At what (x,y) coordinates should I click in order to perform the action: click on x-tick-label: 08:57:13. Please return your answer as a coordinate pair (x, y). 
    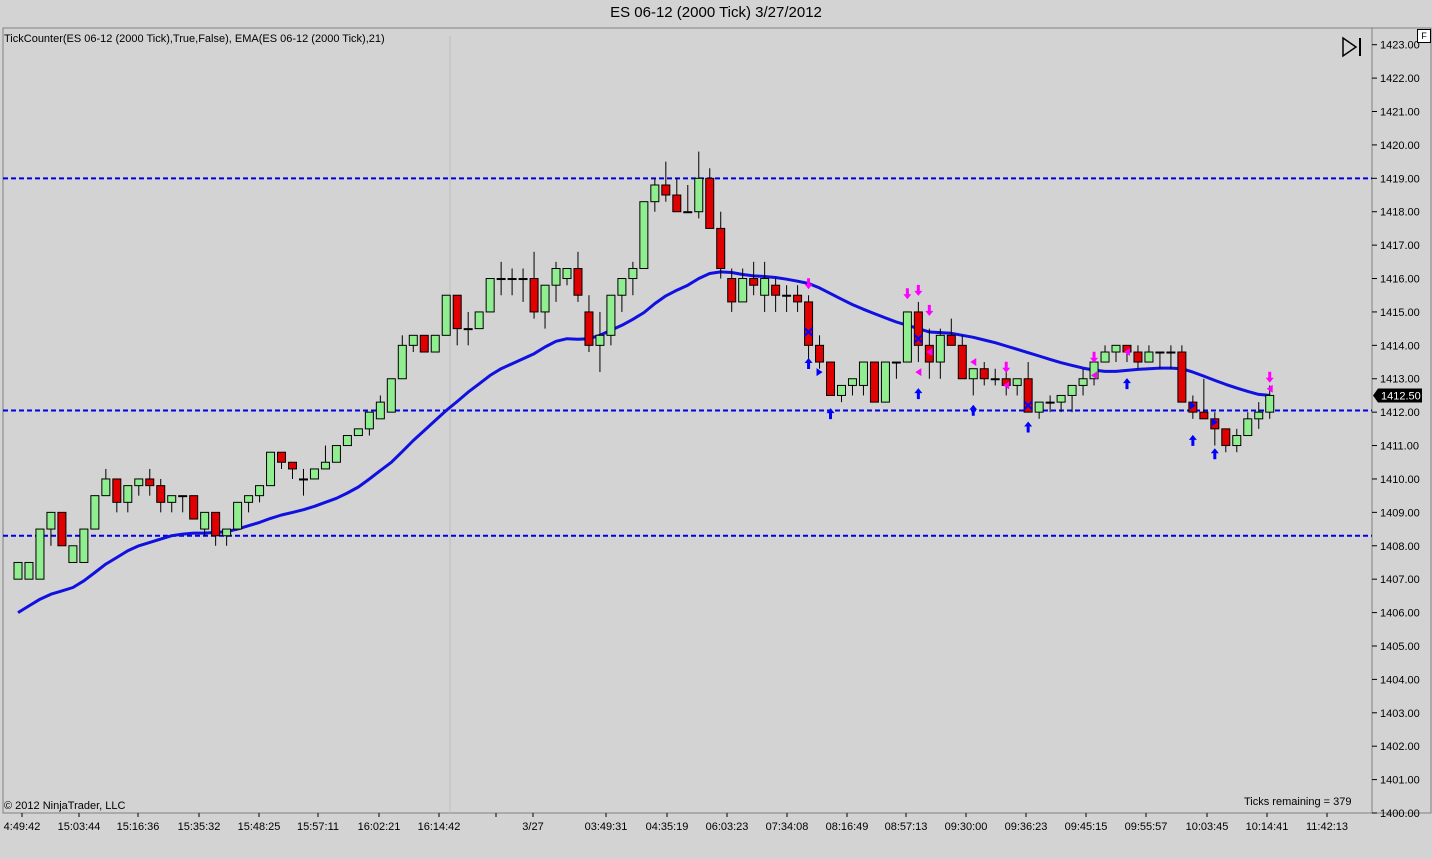
    Looking at the image, I should click on (906, 827).